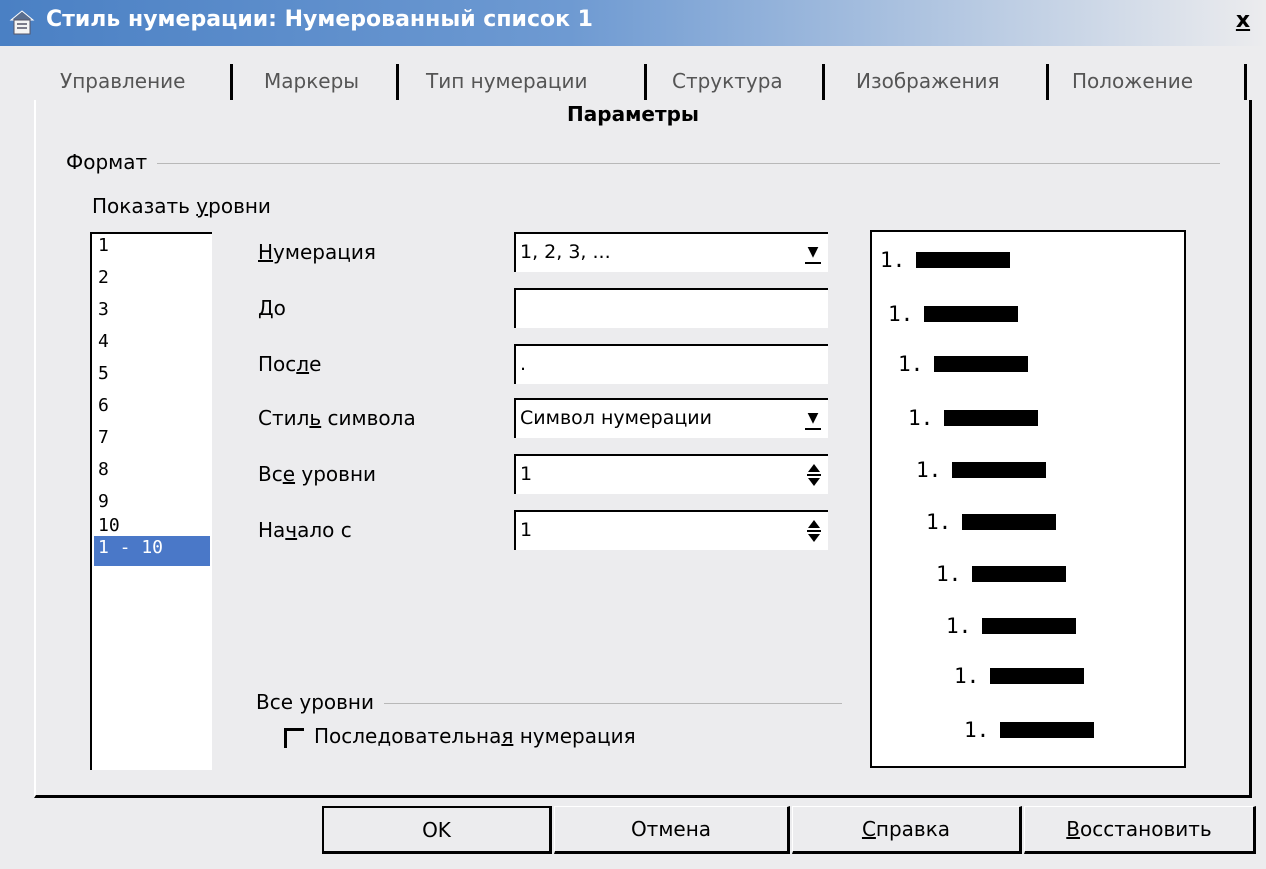 This screenshot has height=869, width=1266. Describe the element at coordinates (437, 830) in the screenshot. I see `ok-button: OK` at that location.